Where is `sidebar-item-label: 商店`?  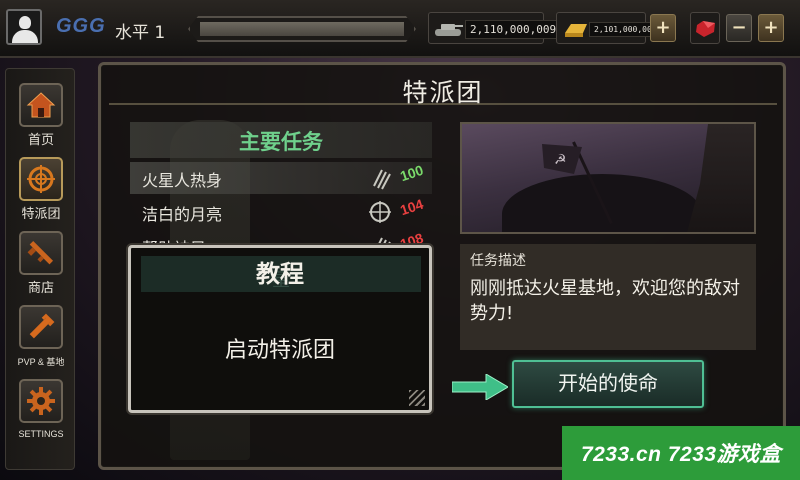
sidebar-item-label: 商店 is located at coordinates (40, 288).